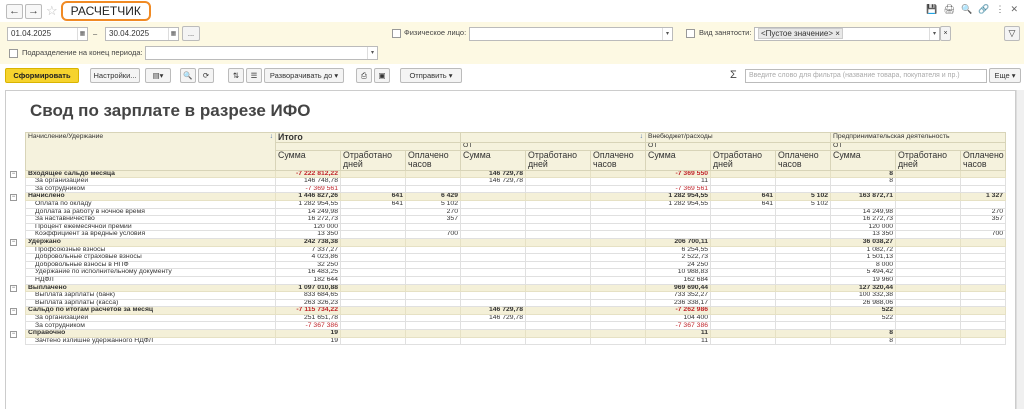 Image resolution: width=1024 pixels, height=409 pixels. Describe the element at coordinates (33, 11) in the screenshot. I see `forward-button: →` at that location.